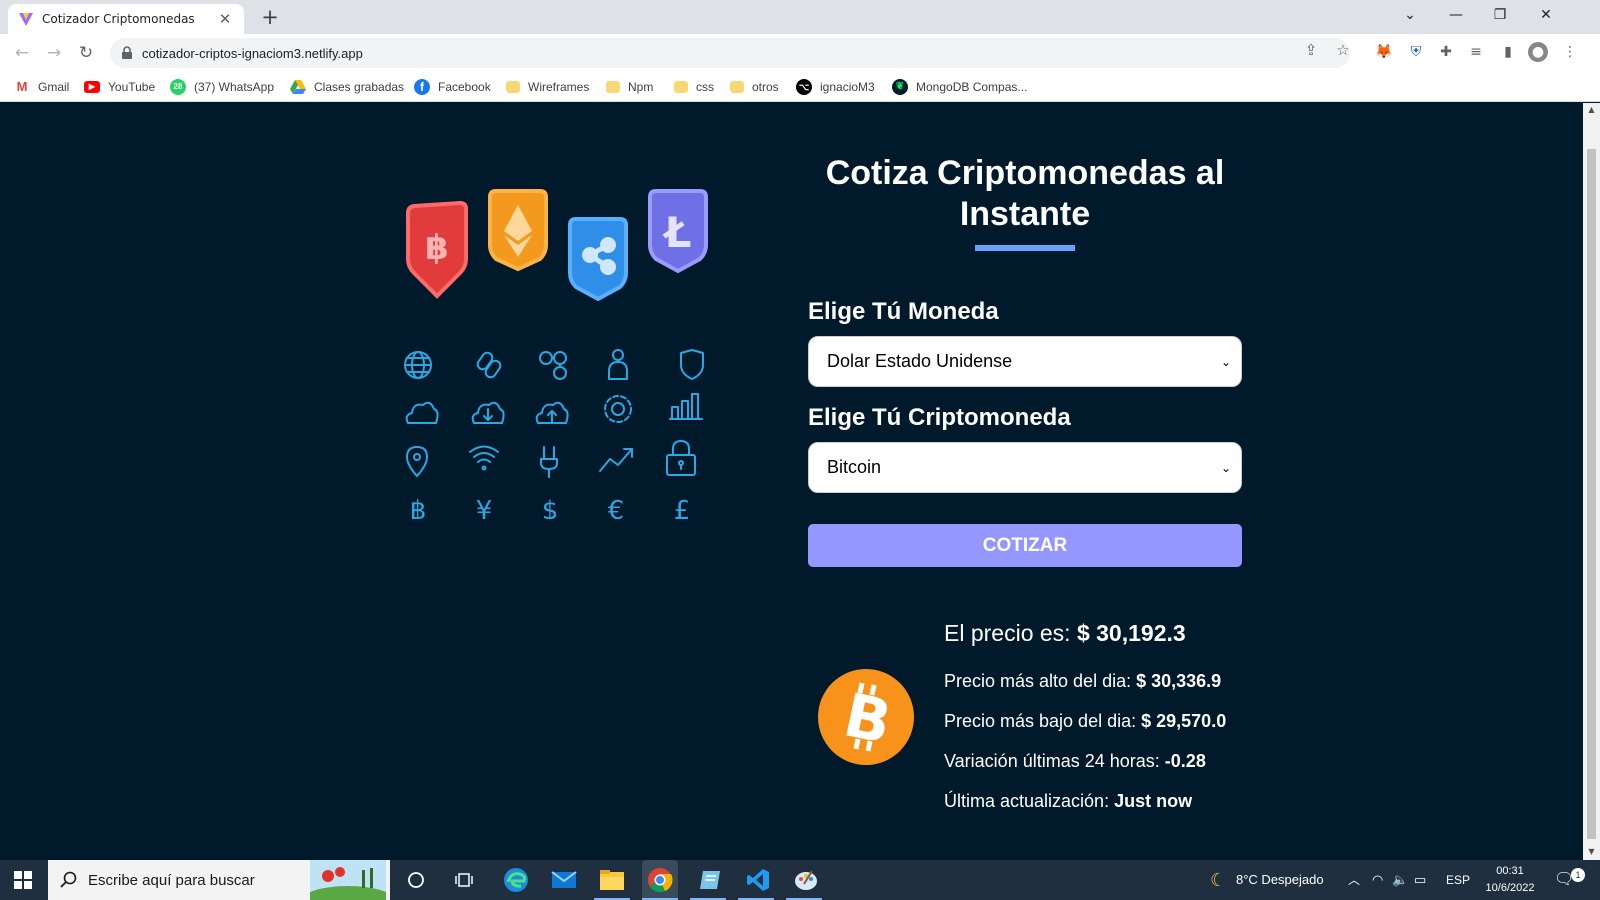 This screenshot has width=1600, height=900. What do you see at coordinates (1578, 875) in the screenshot?
I see `notification-count-badge: 1` at bounding box center [1578, 875].